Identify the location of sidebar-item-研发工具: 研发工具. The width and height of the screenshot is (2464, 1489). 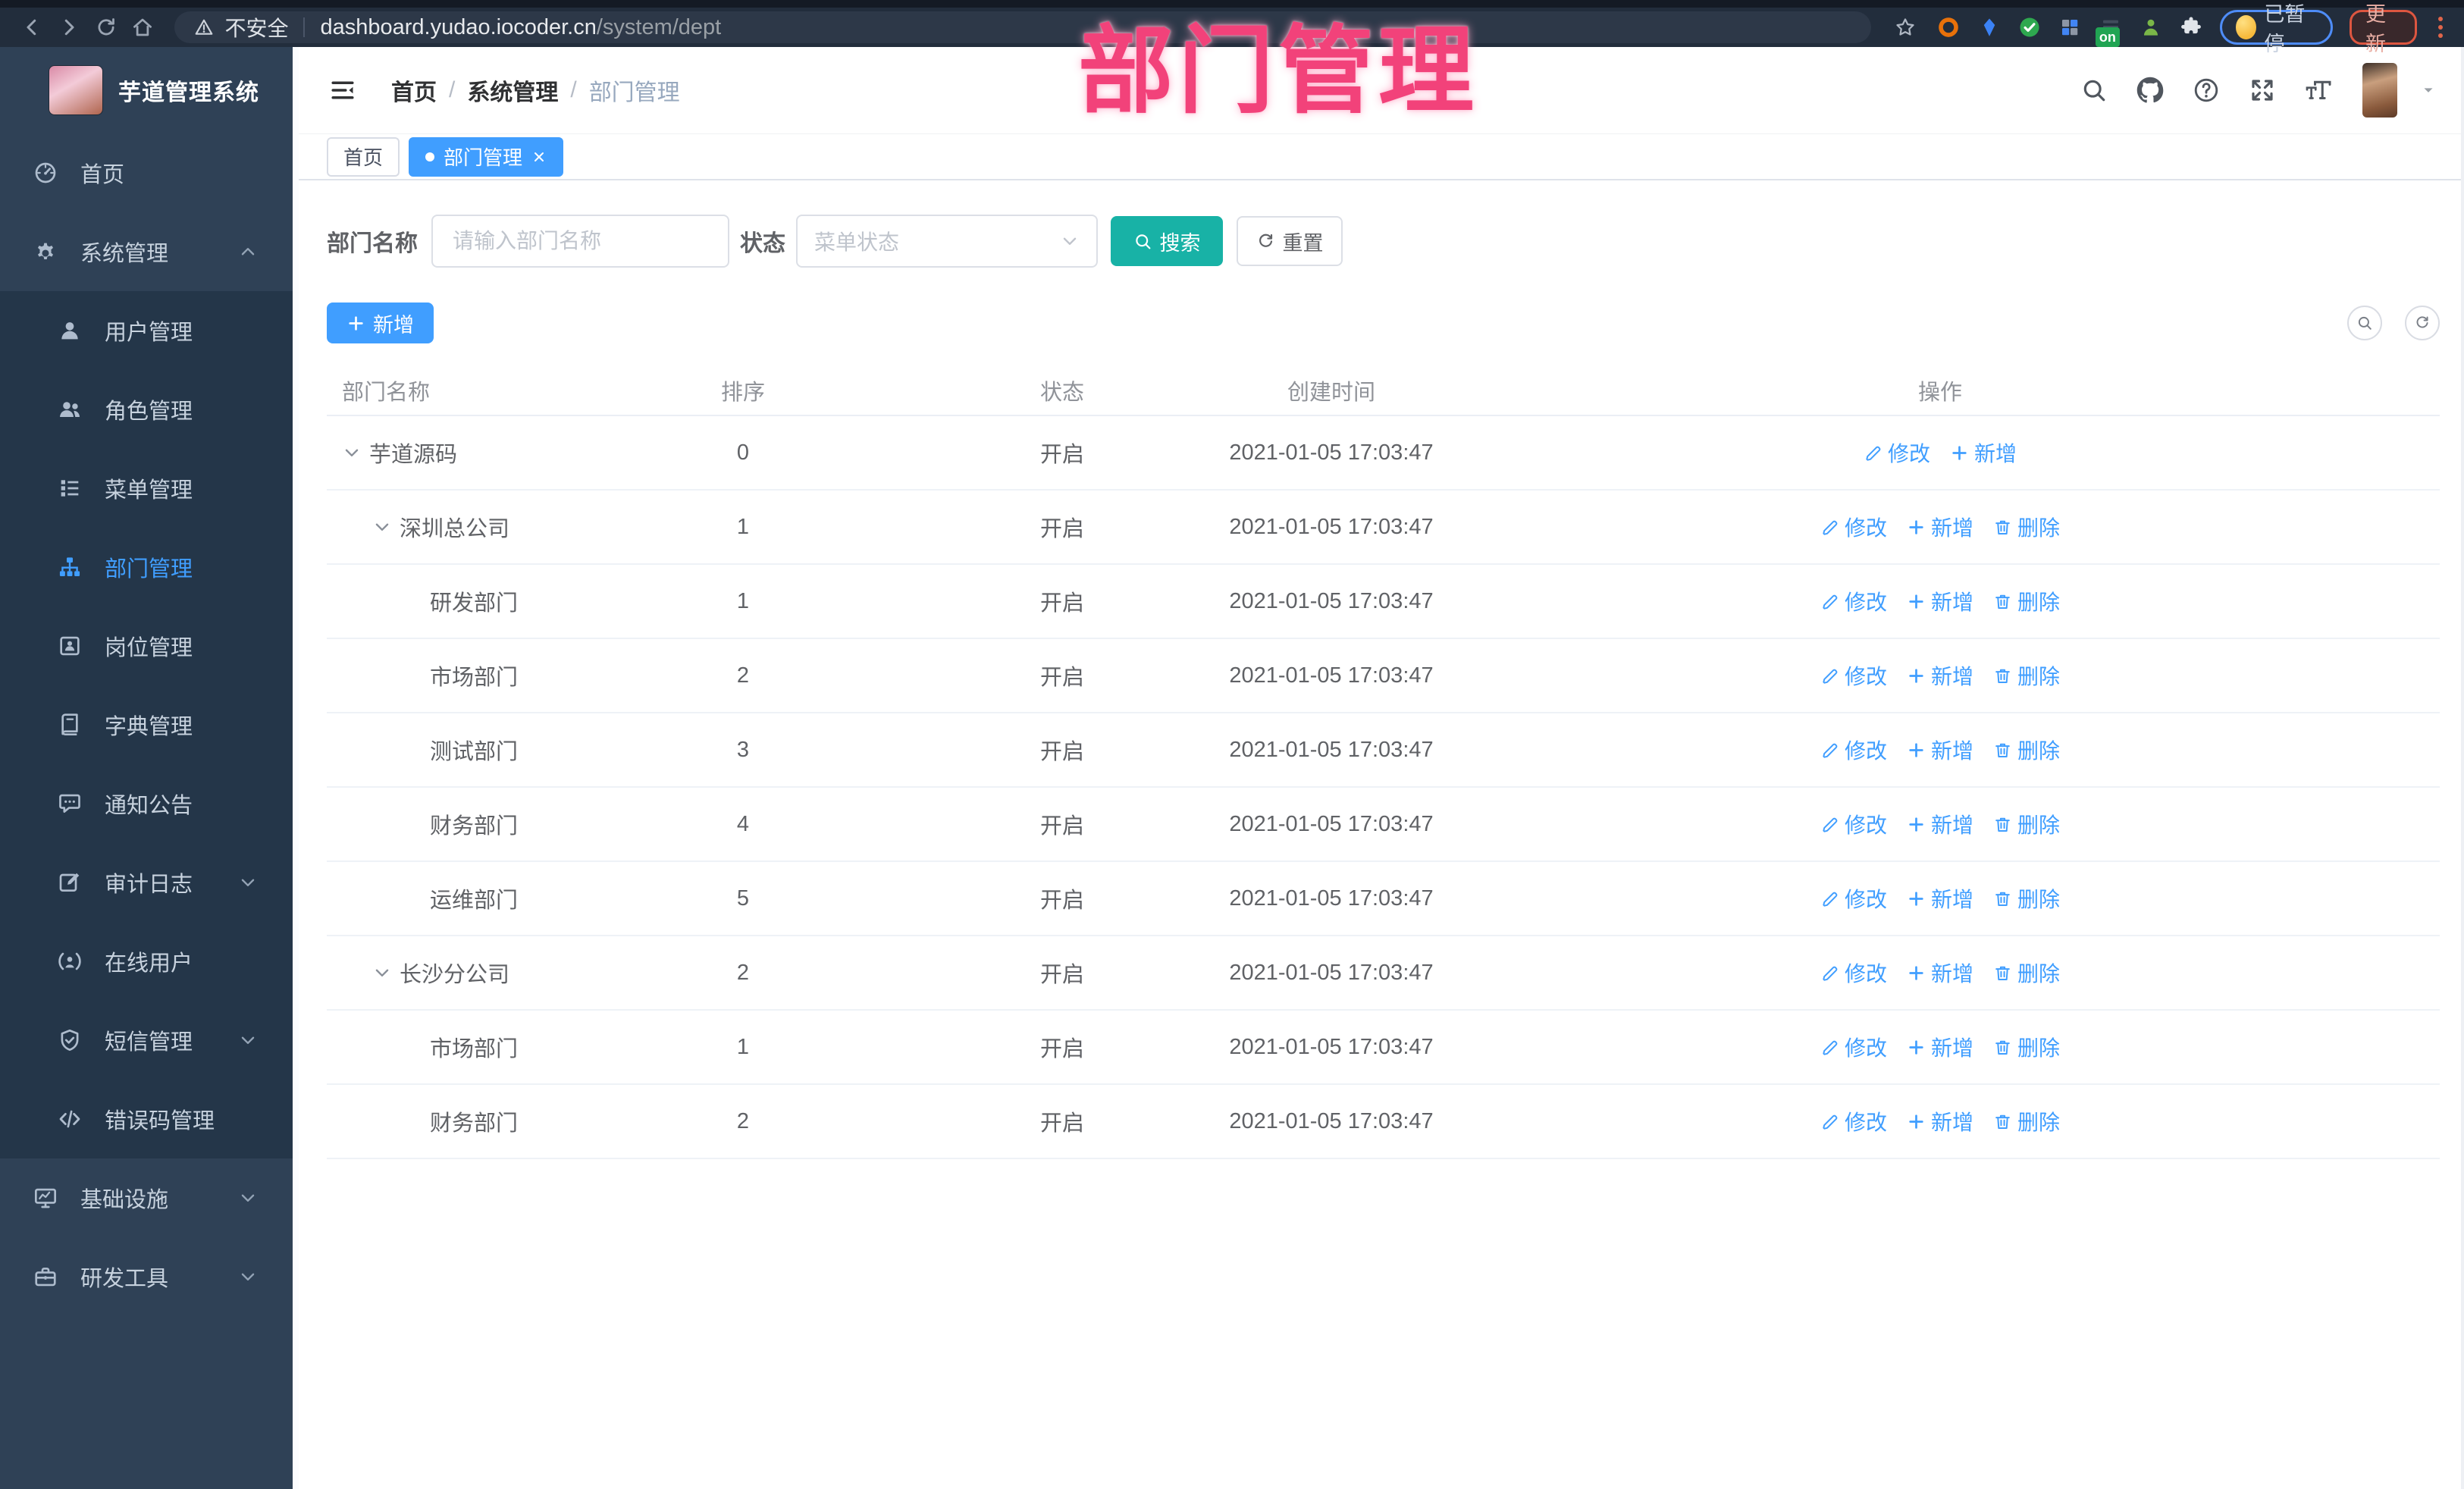
(146, 1276).